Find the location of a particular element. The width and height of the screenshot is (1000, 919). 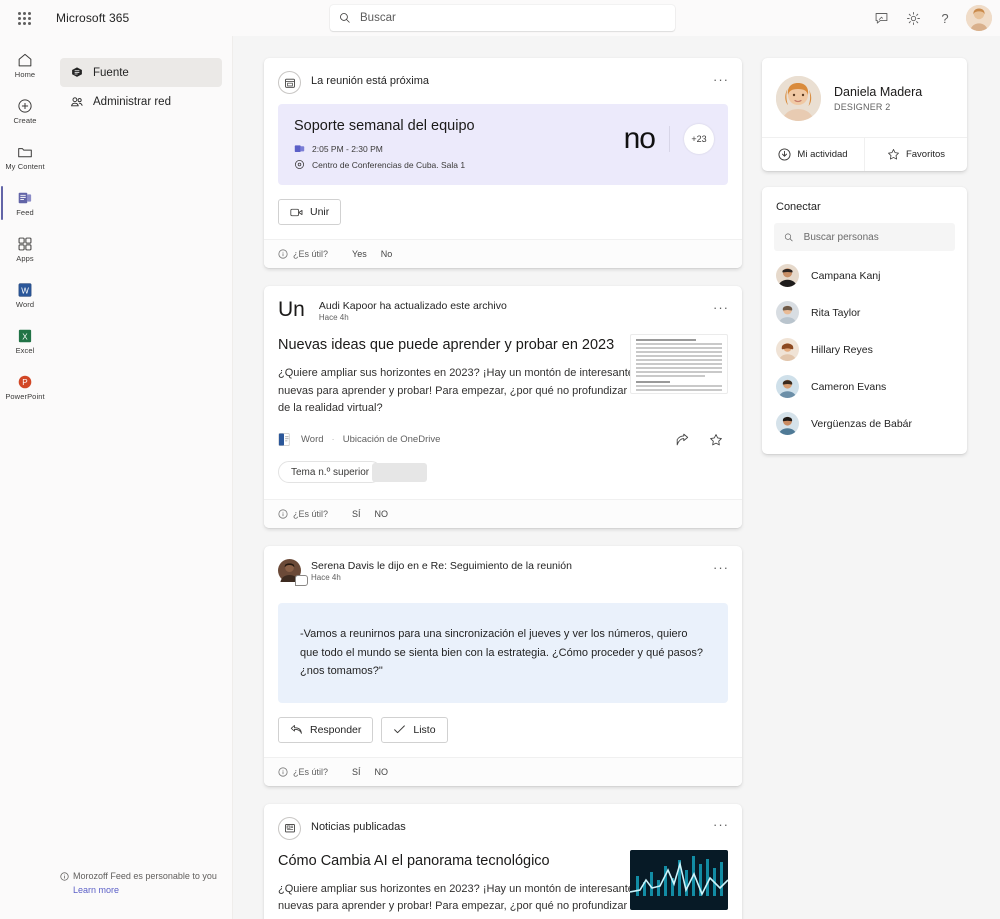

done-button: Listo is located at coordinates (414, 729).